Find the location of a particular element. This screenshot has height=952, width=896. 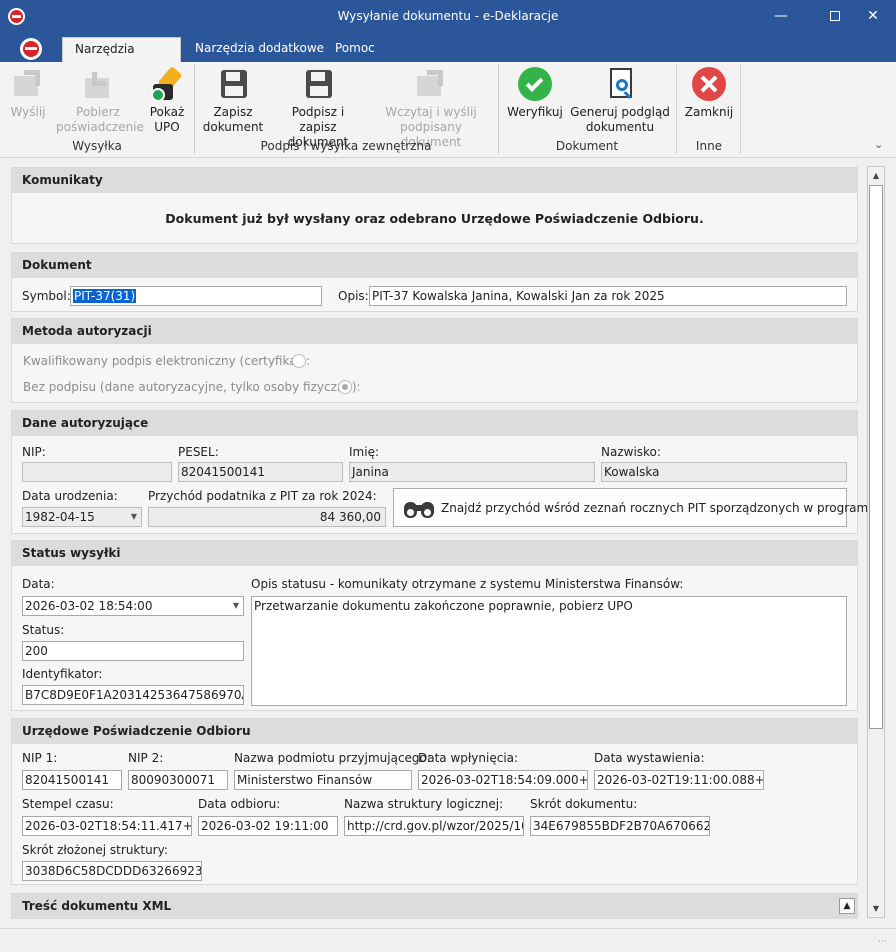

nip-label: NIP: is located at coordinates (34, 452).